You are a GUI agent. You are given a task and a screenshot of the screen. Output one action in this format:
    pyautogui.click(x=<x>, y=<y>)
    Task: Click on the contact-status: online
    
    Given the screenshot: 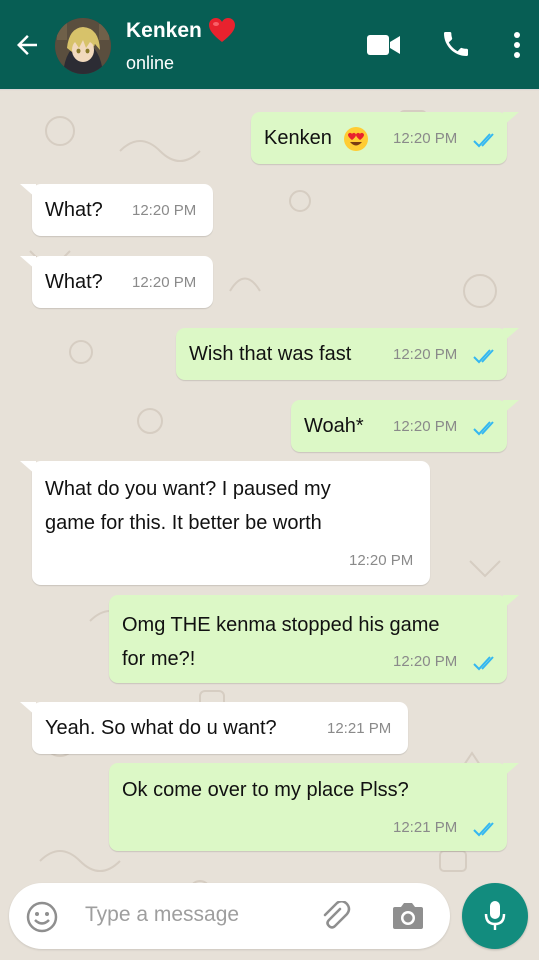 What is the action you would take?
    pyautogui.click(x=150, y=63)
    